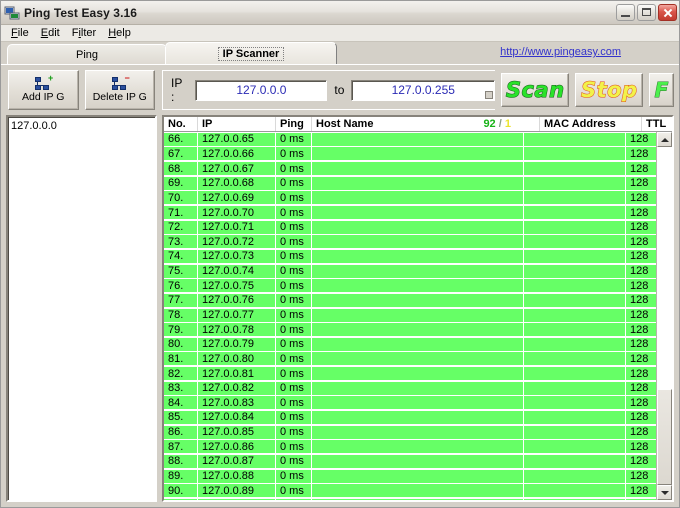 This screenshot has height=508, width=680. I want to click on vertical-scrollbar, so click(664, 316).